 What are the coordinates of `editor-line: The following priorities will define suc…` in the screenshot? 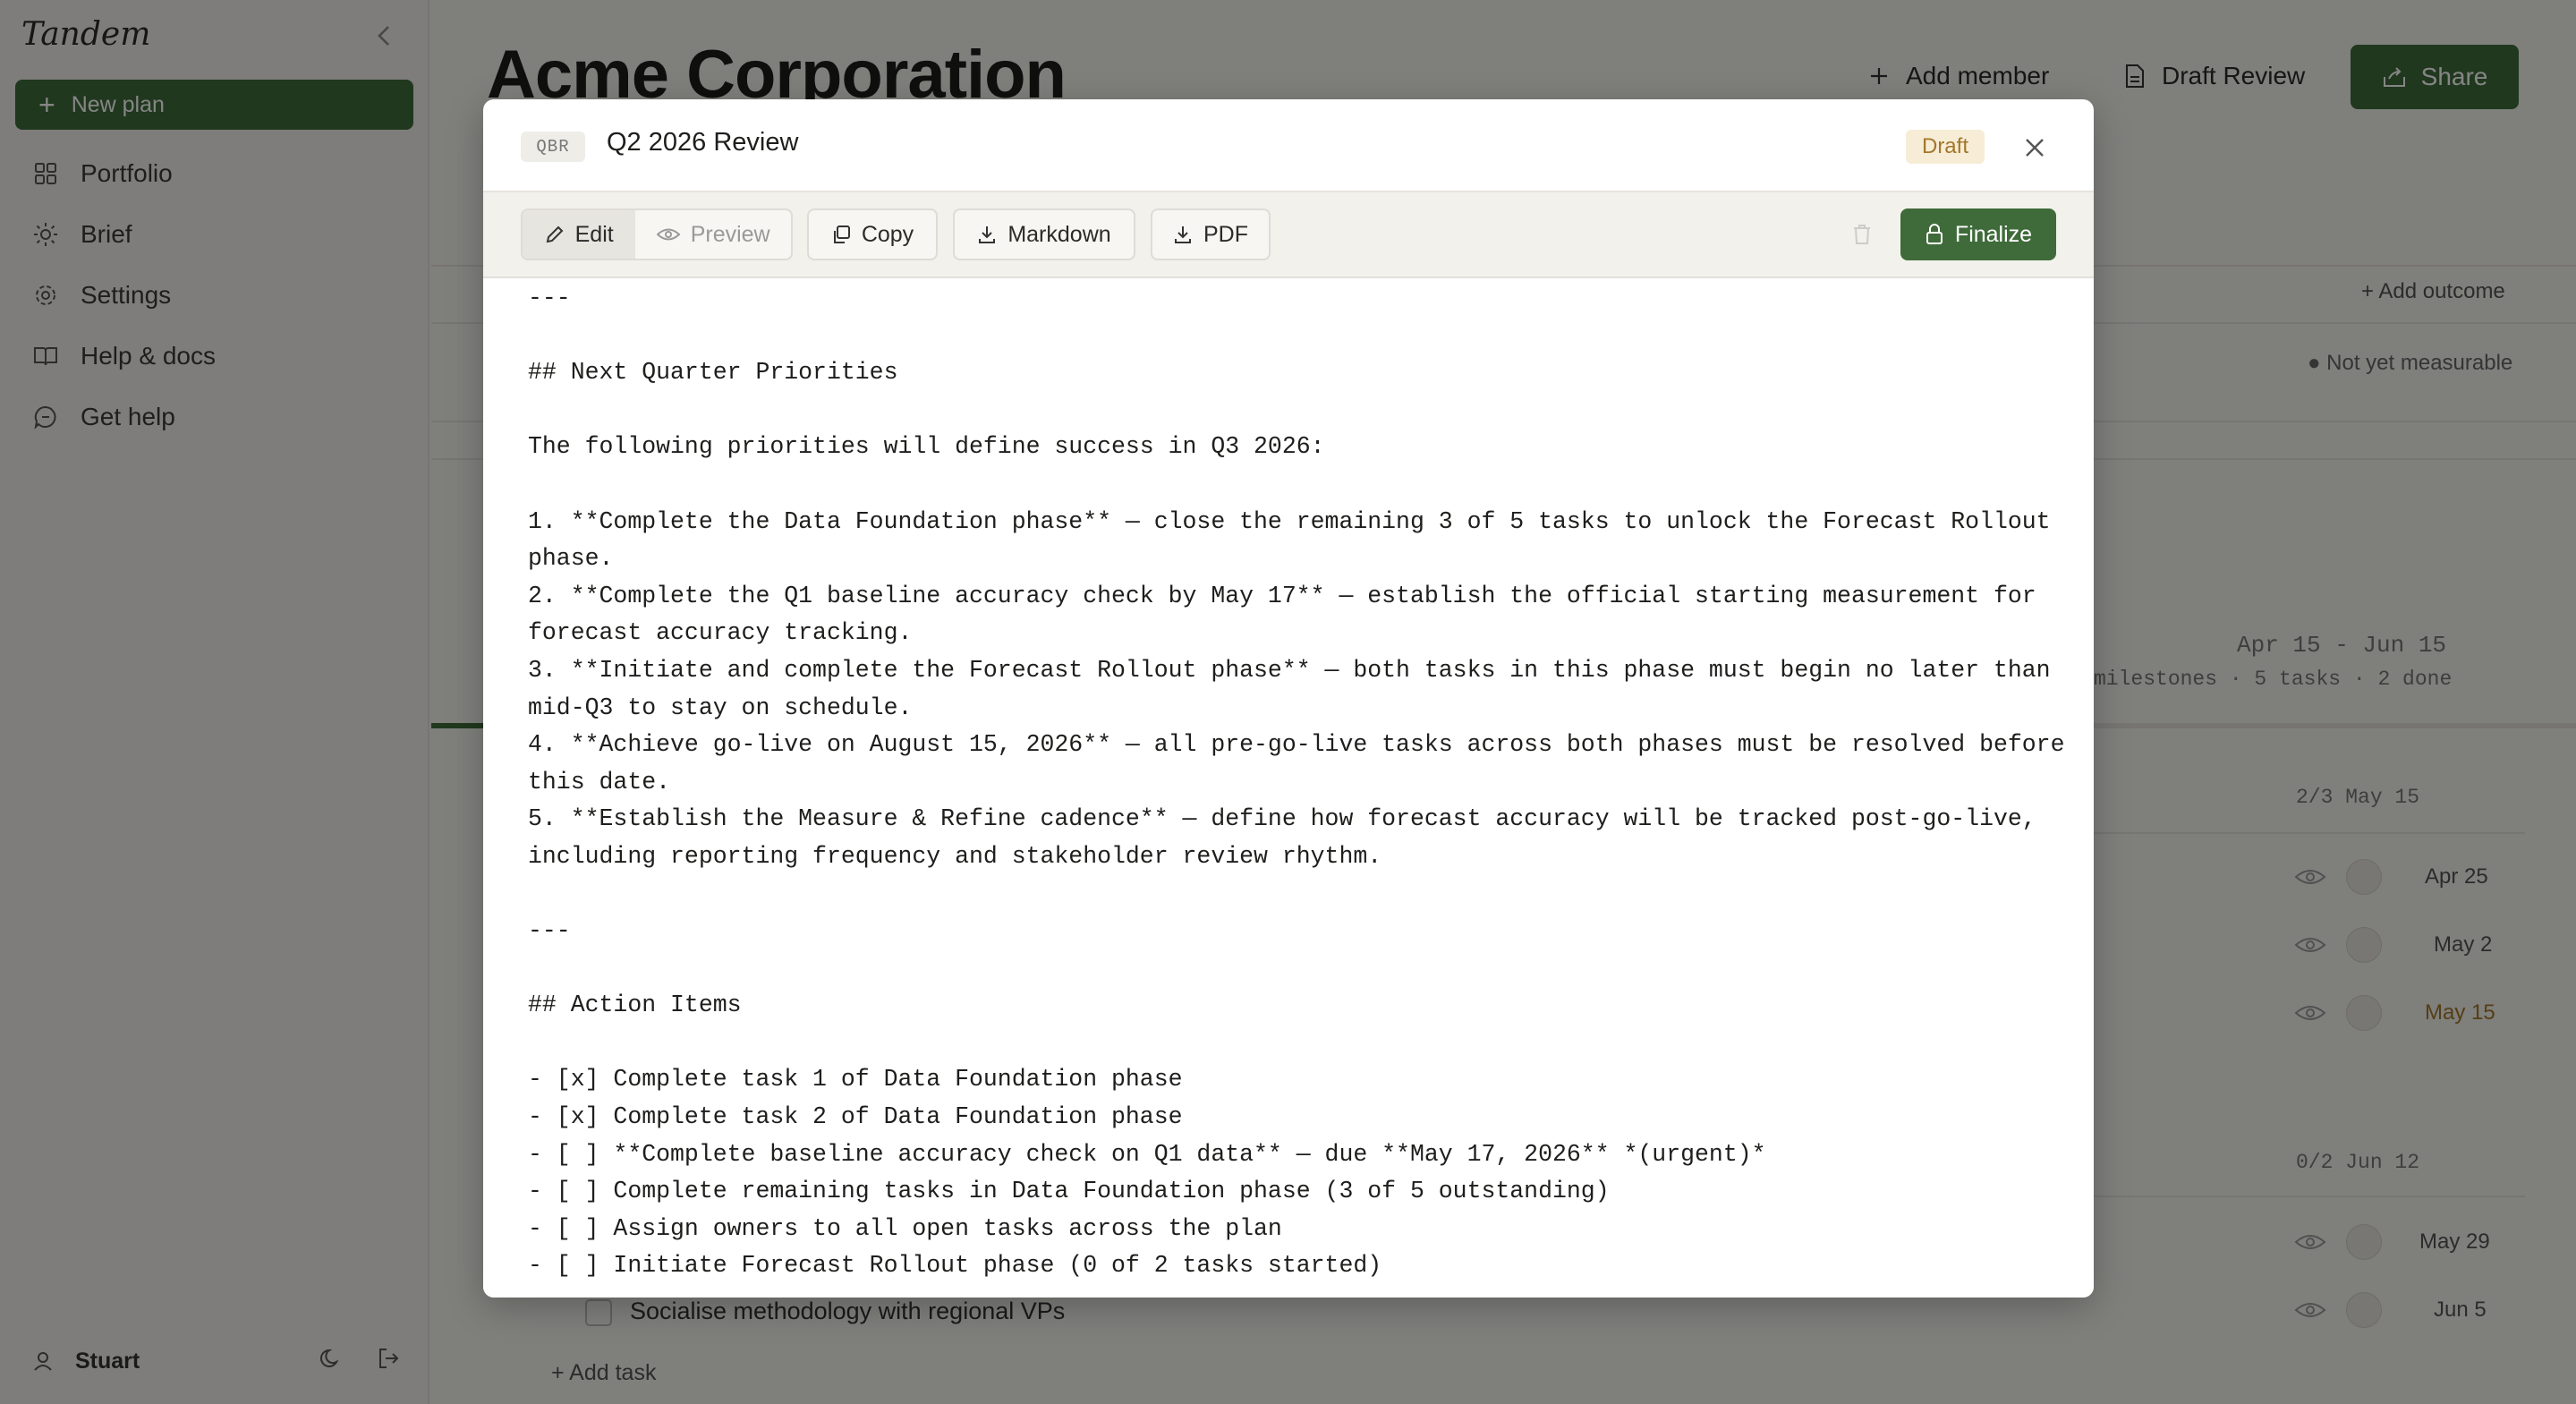 It's located at (1297, 447).